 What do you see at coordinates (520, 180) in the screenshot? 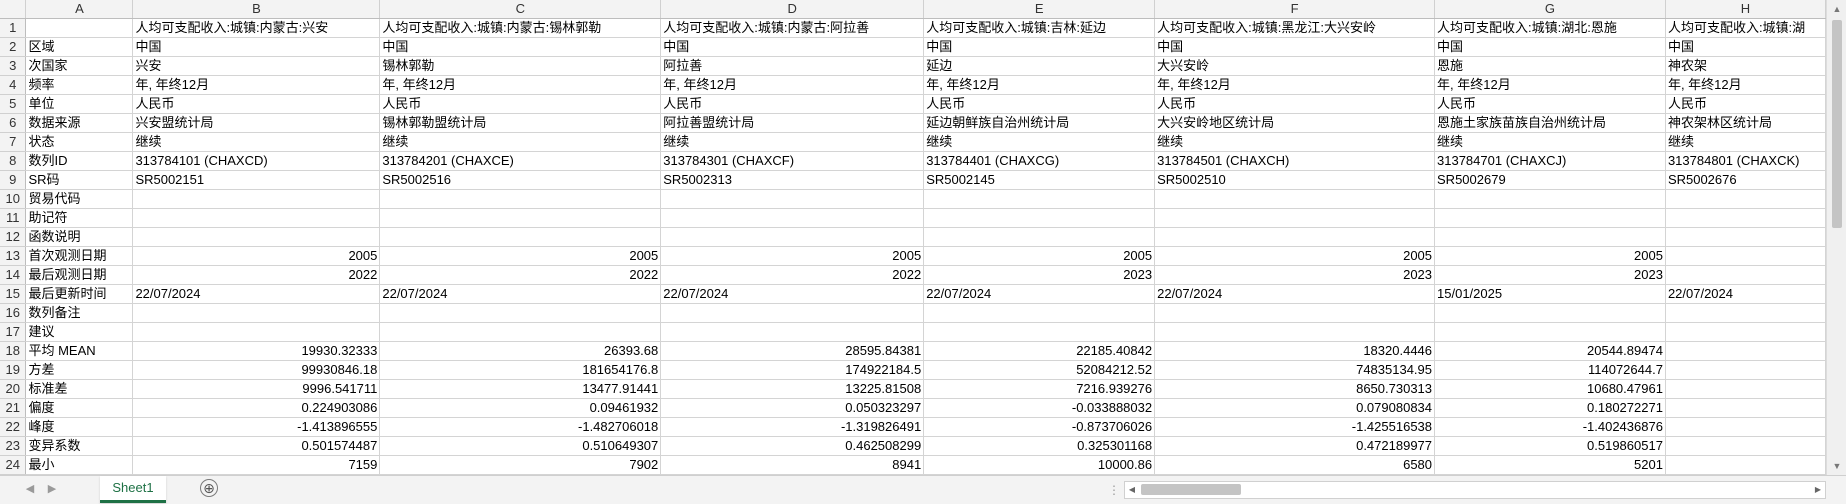
I see `cell: SR5002516` at bounding box center [520, 180].